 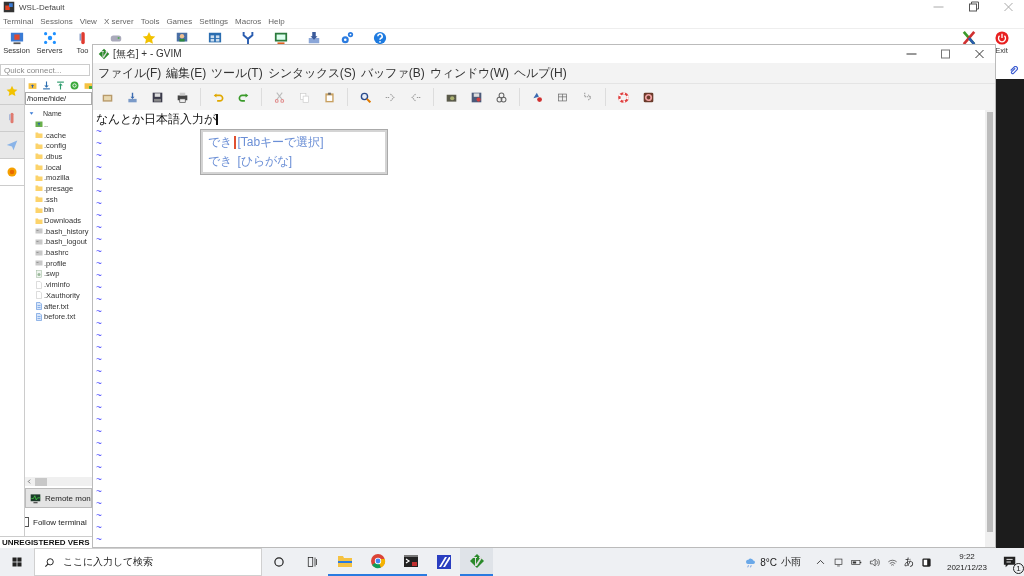 I want to click on menu-item: X server, so click(x=118, y=21).